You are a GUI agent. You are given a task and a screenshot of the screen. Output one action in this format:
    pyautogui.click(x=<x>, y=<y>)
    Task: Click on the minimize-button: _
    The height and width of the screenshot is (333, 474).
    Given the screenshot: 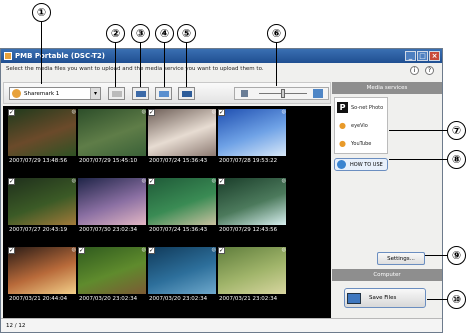 What is the action you would take?
    pyautogui.click(x=410, y=56)
    